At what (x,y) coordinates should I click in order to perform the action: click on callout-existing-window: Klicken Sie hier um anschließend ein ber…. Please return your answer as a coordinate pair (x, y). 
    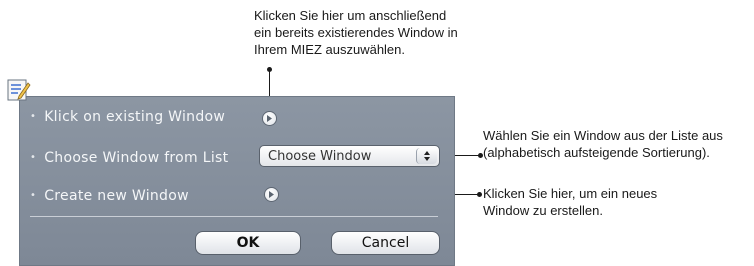
    Looking at the image, I should click on (356, 32).